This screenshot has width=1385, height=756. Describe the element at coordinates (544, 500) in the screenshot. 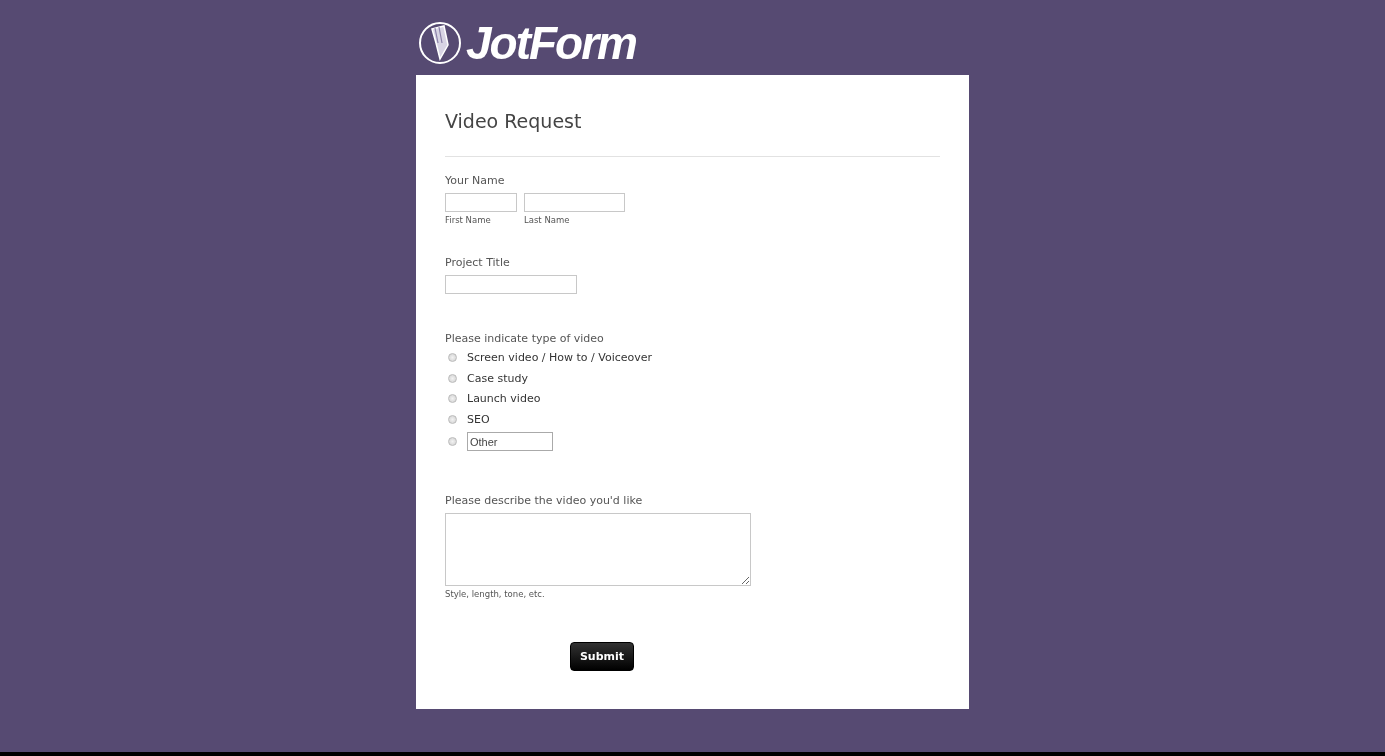

I see `field-label: Please describe the video you'd like` at that location.